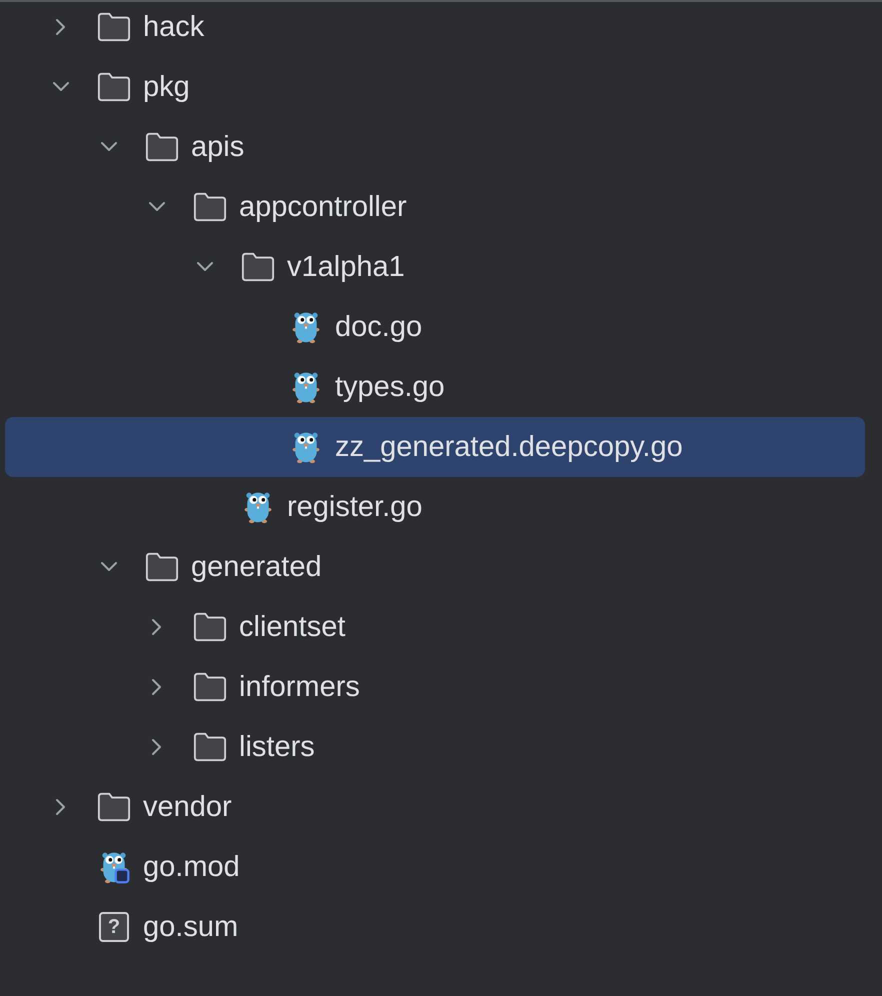 This screenshot has height=996, width=882. What do you see at coordinates (346, 267) in the screenshot?
I see `file-name: v1alpha1` at bounding box center [346, 267].